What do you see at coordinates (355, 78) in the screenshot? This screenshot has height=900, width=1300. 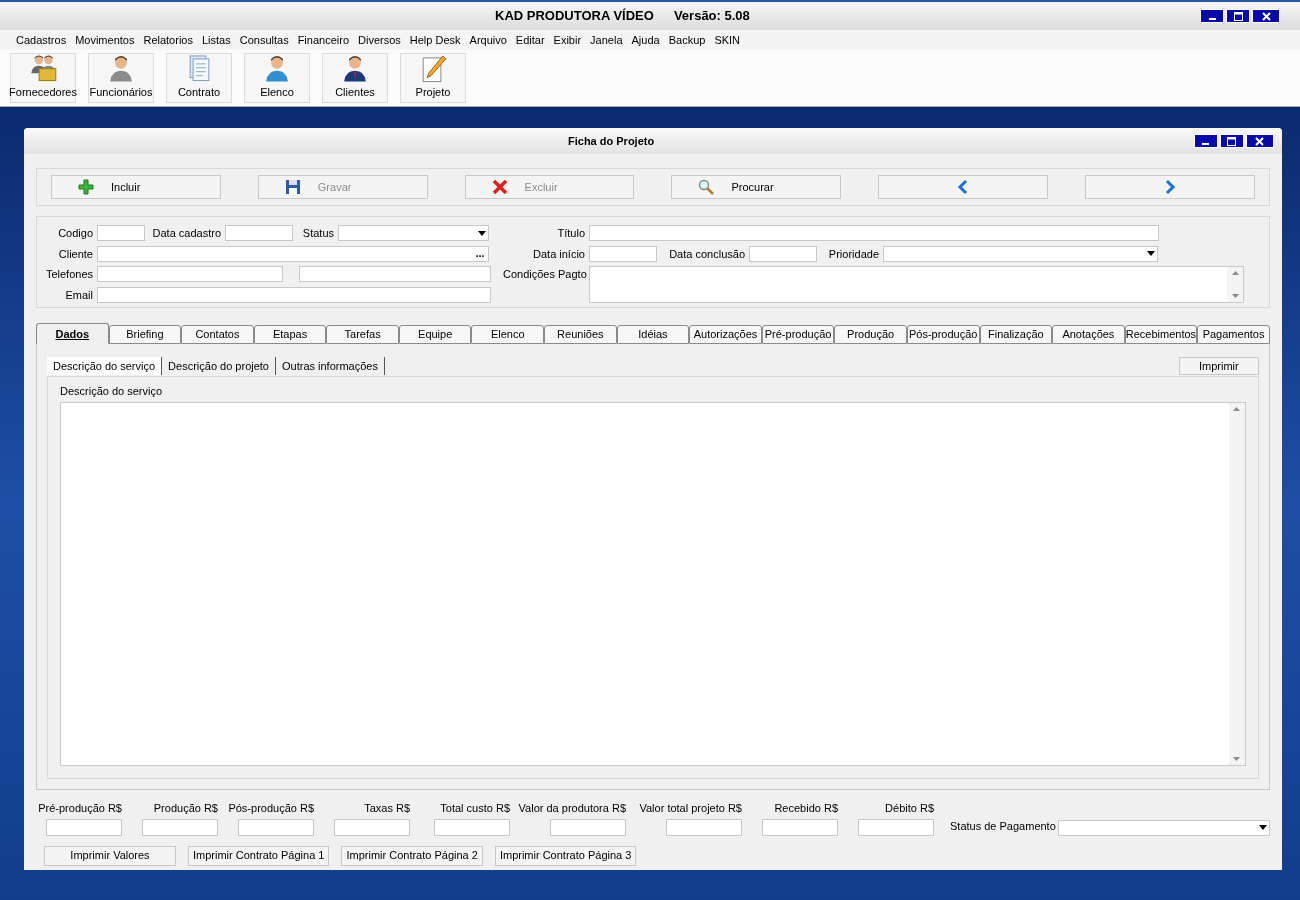 I see `toolbar-button: Clientes` at bounding box center [355, 78].